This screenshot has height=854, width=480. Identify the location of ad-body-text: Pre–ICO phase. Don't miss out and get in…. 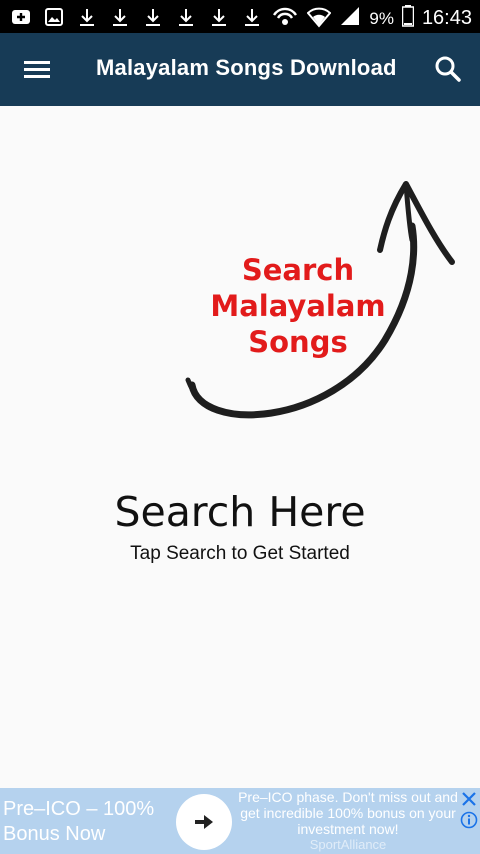
(348, 813).